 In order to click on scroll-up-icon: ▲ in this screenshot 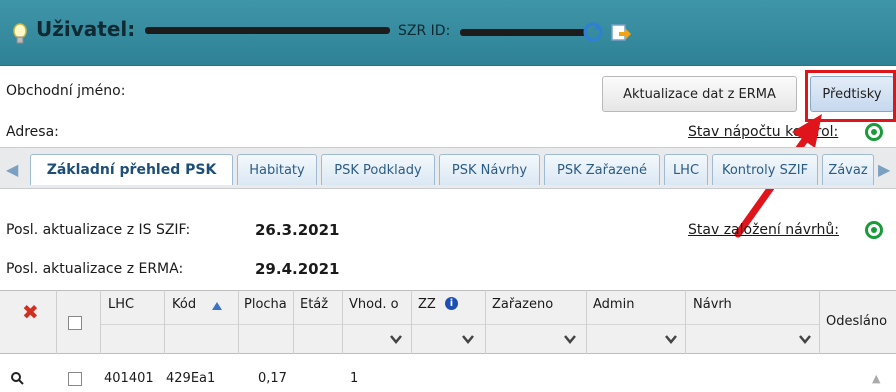, I will do `click(876, 378)`.